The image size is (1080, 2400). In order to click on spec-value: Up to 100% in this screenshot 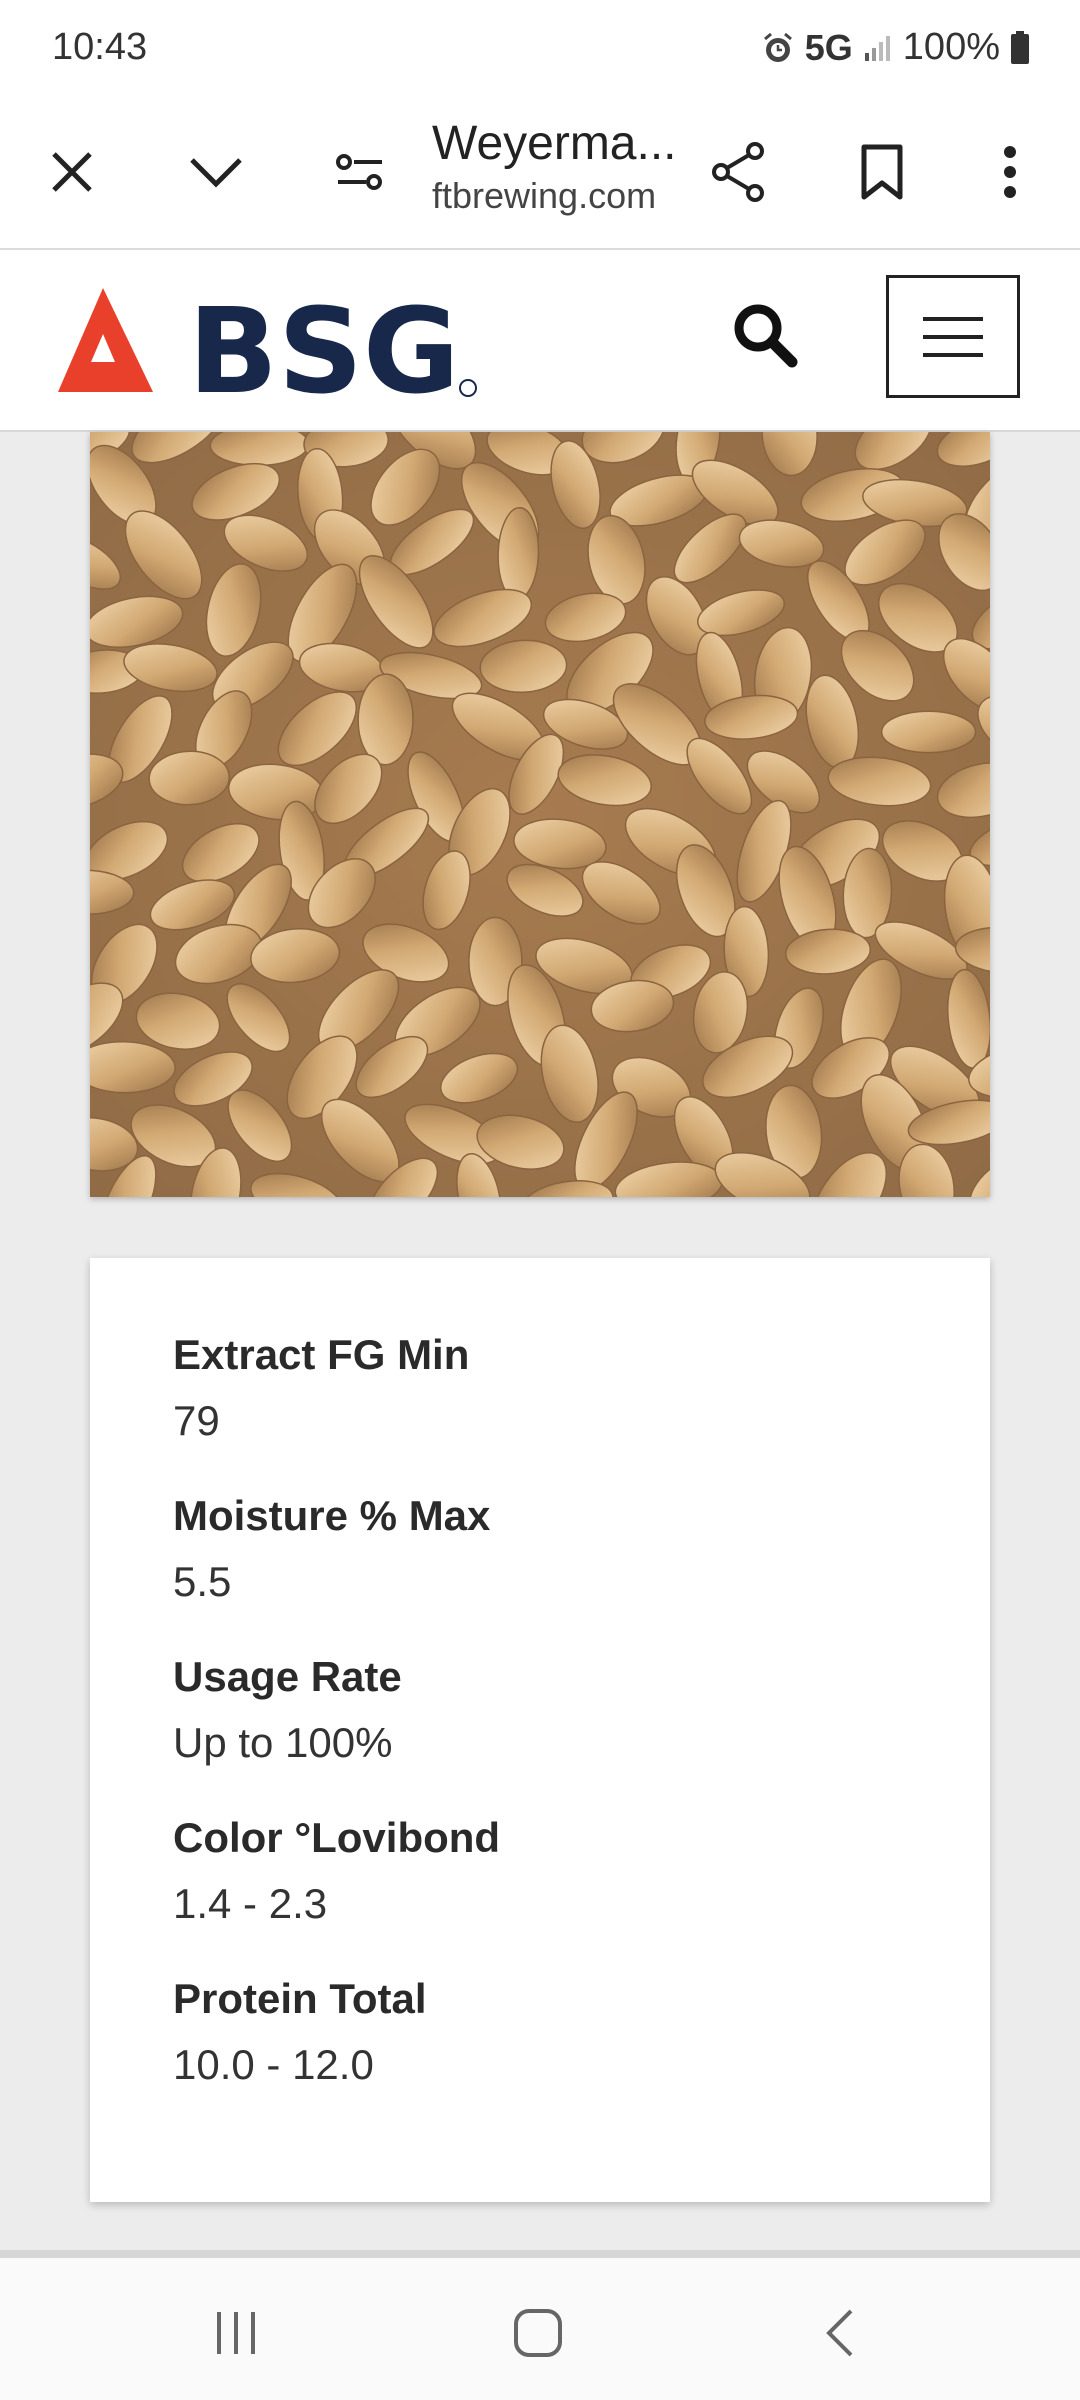, I will do `click(283, 1742)`.